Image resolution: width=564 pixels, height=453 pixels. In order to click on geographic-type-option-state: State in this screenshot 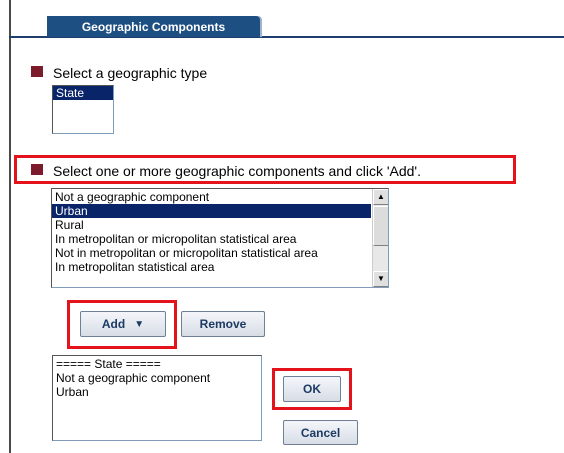, I will do `click(83, 93)`.